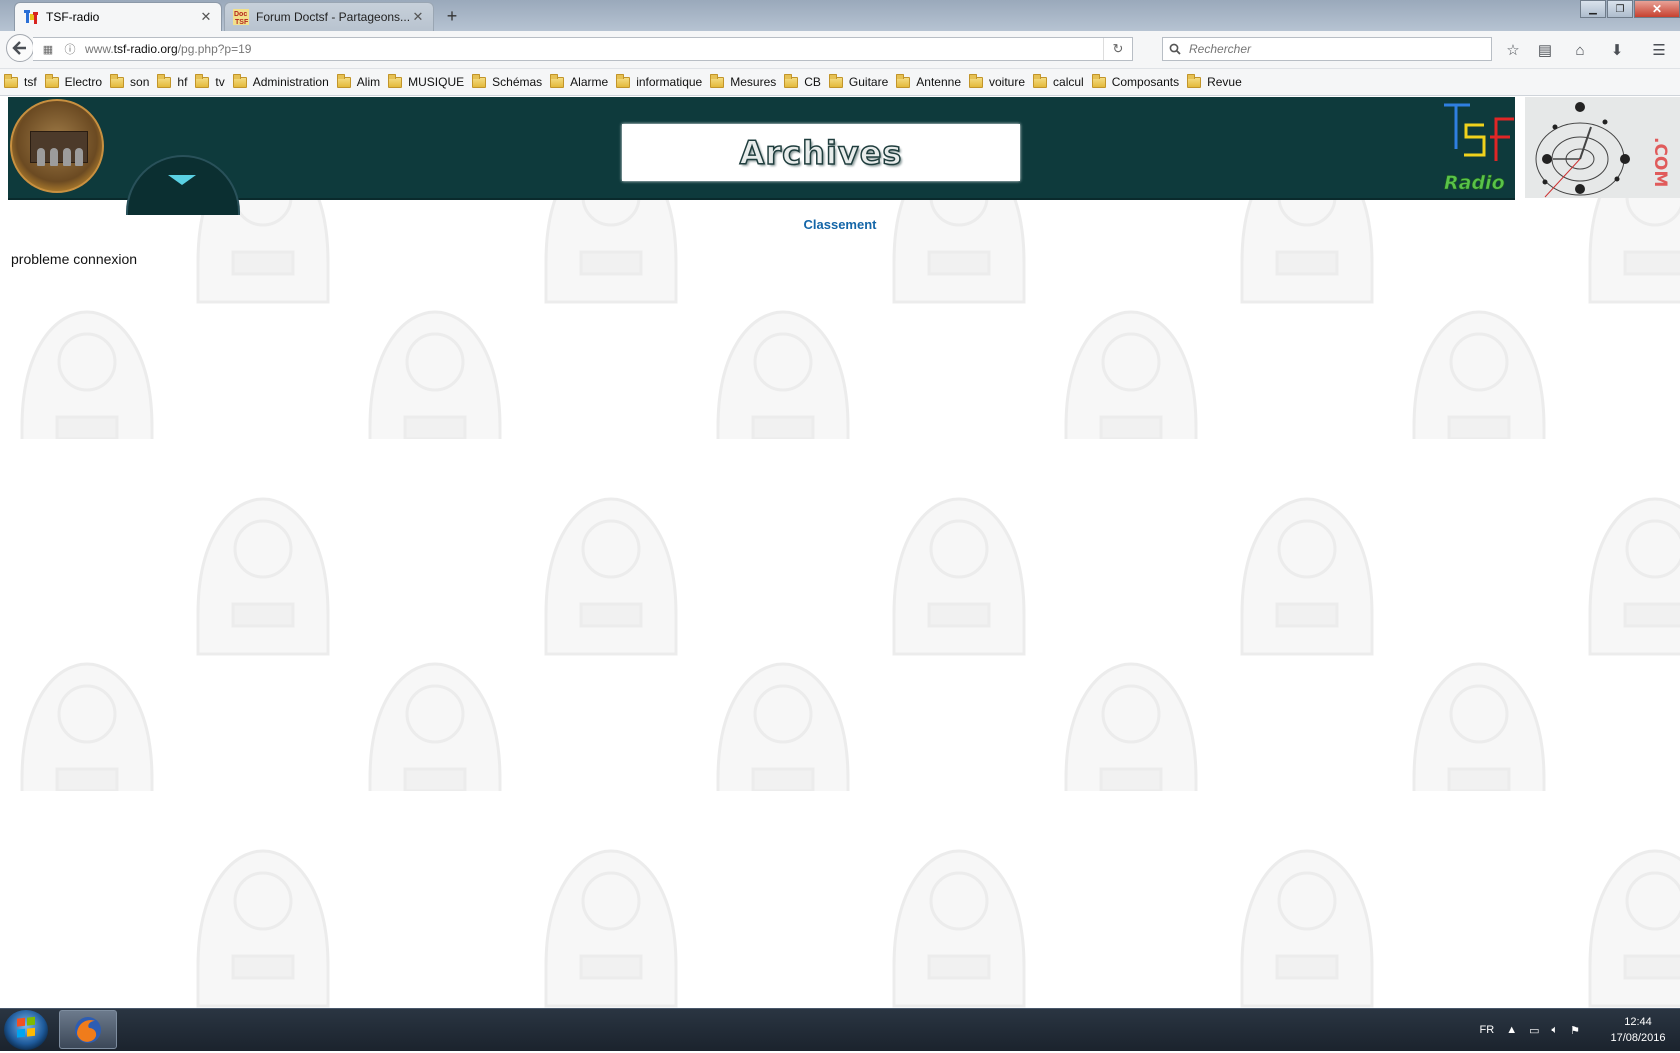 This screenshot has height=1053, width=1680. What do you see at coordinates (26, 1030) in the screenshot?
I see `start-button` at bounding box center [26, 1030].